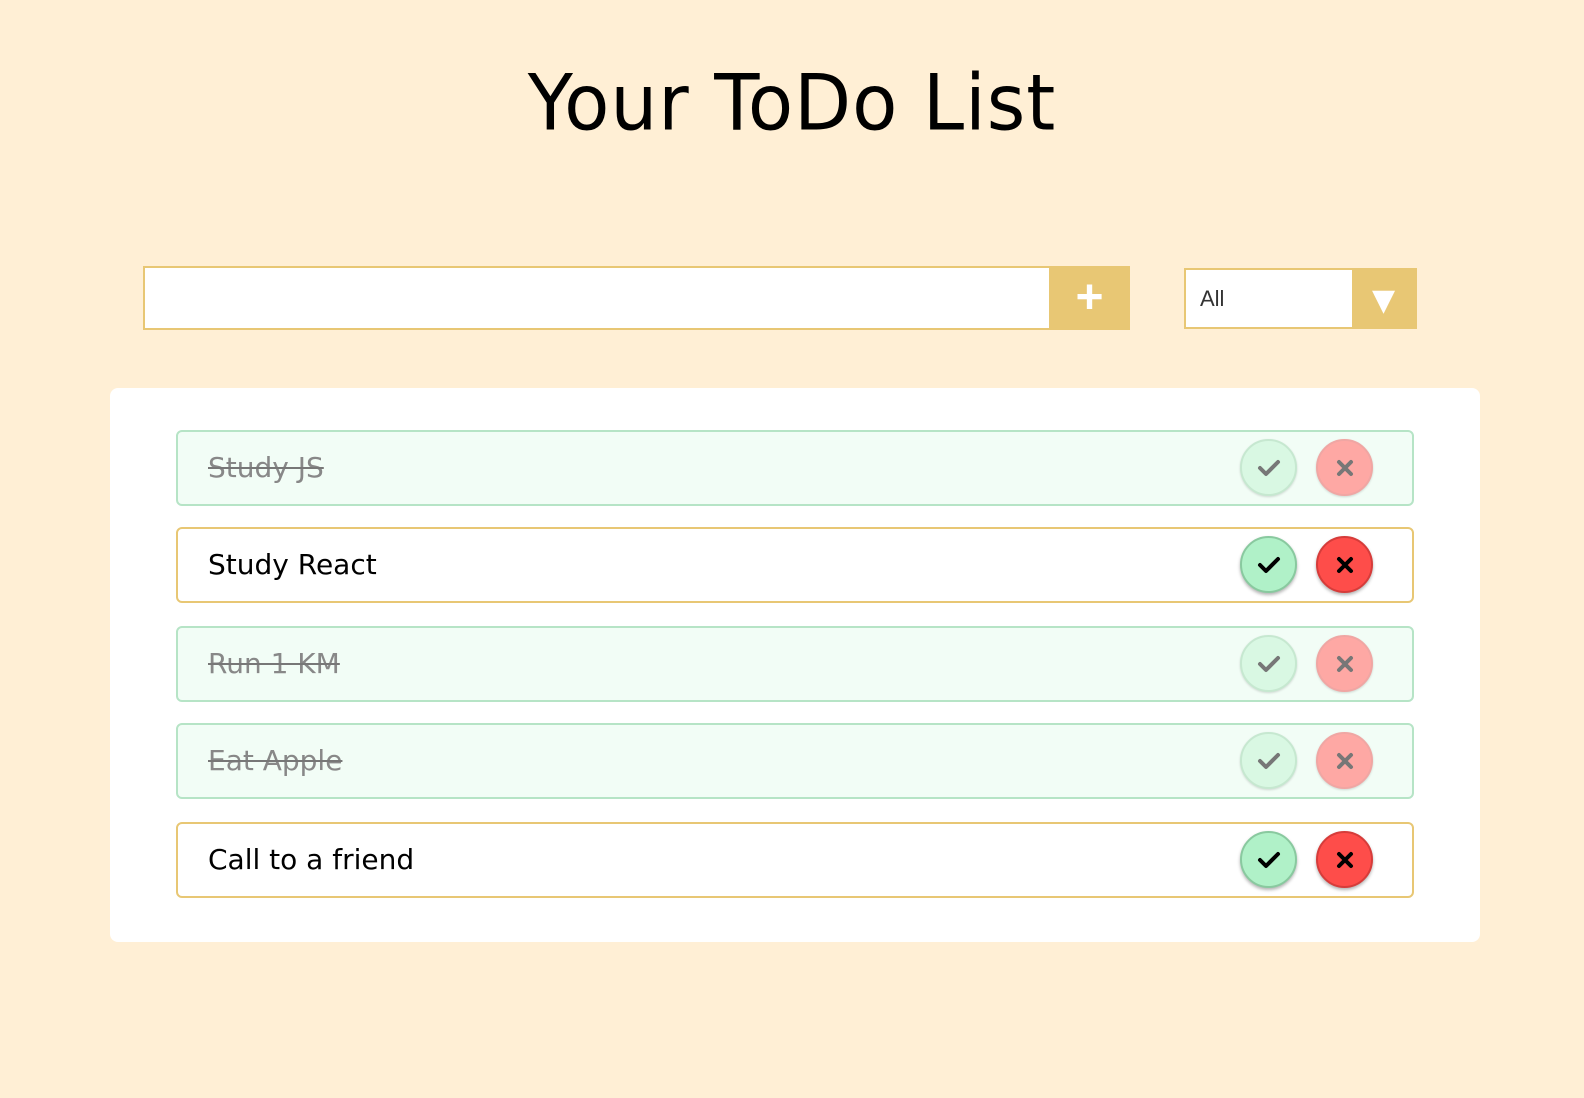  I want to click on todo-item: Run 1 KM, so click(795, 664).